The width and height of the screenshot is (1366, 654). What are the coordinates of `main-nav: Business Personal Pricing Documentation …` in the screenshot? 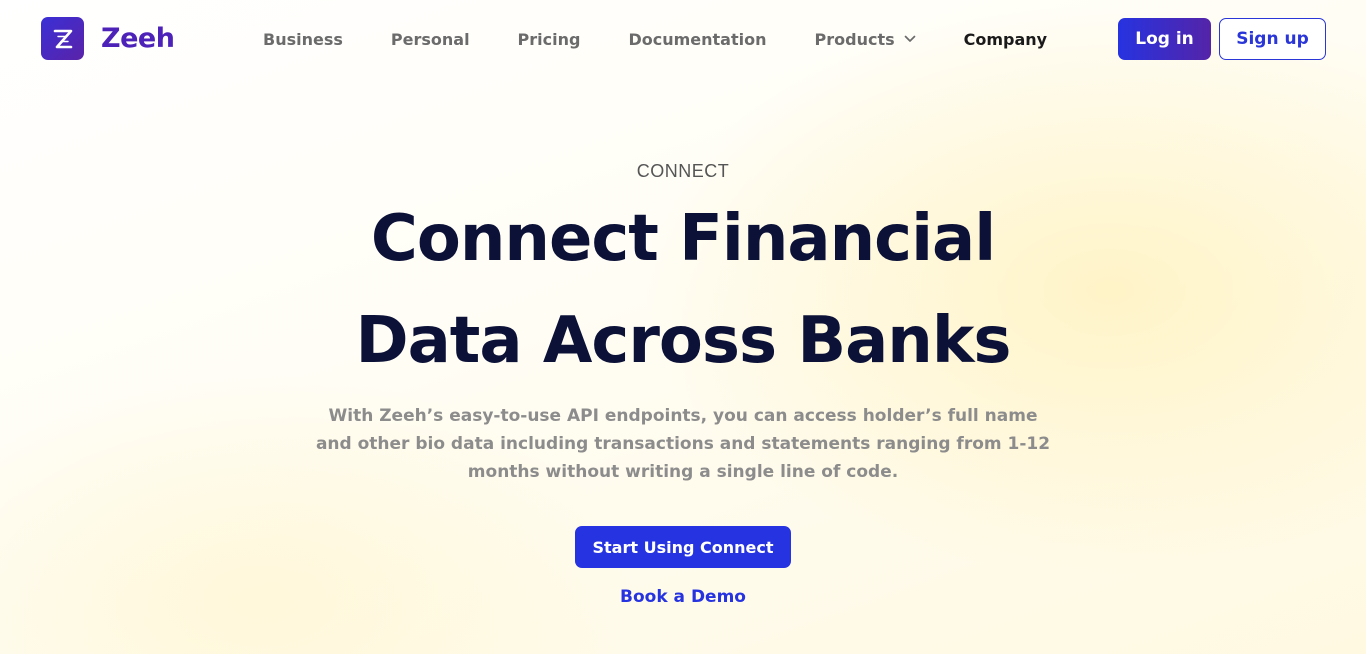 It's located at (679, 39).